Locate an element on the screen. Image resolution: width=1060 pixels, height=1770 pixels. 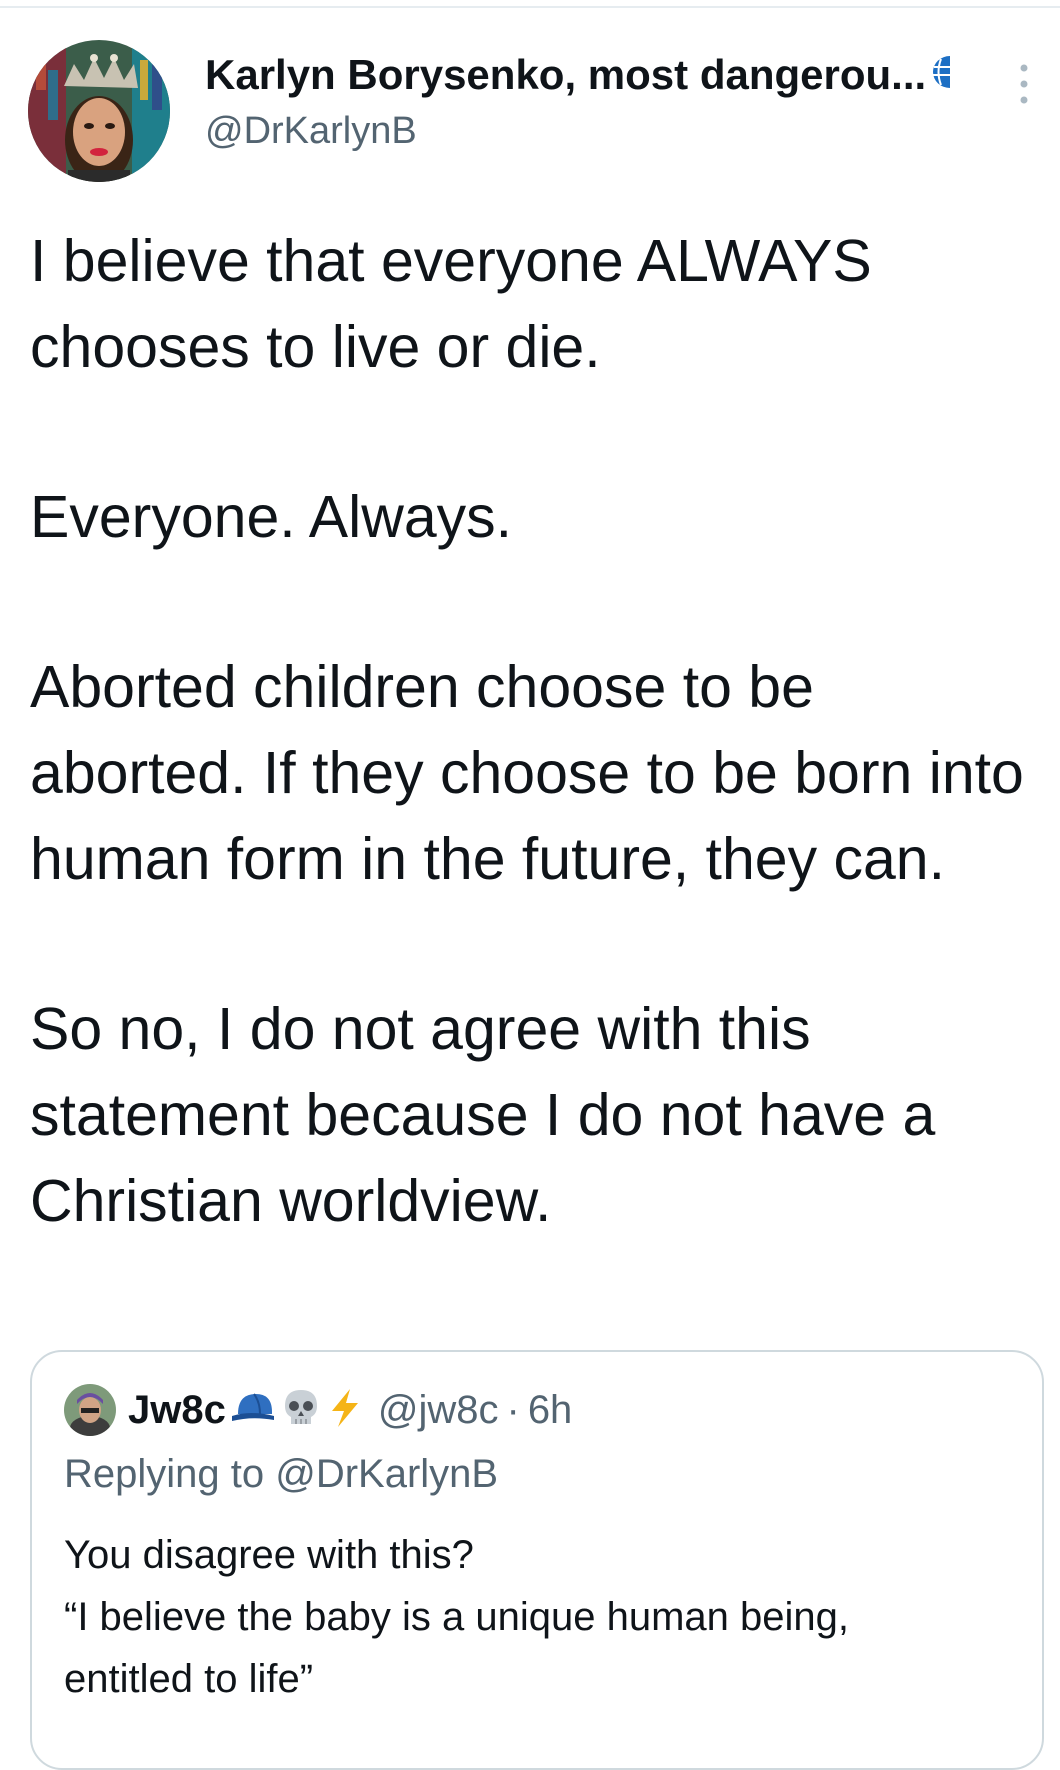
avatar-image is located at coordinates (99, 111).